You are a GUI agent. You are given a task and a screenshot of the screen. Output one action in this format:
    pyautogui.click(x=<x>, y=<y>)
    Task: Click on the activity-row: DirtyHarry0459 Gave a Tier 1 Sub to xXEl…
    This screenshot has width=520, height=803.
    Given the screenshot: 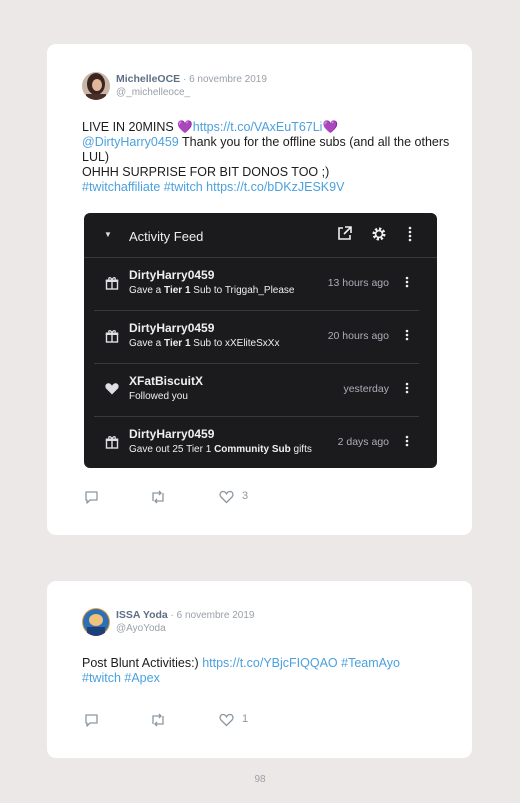 What is the action you would take?
    pyautogui.click(x=256, y=337)
    